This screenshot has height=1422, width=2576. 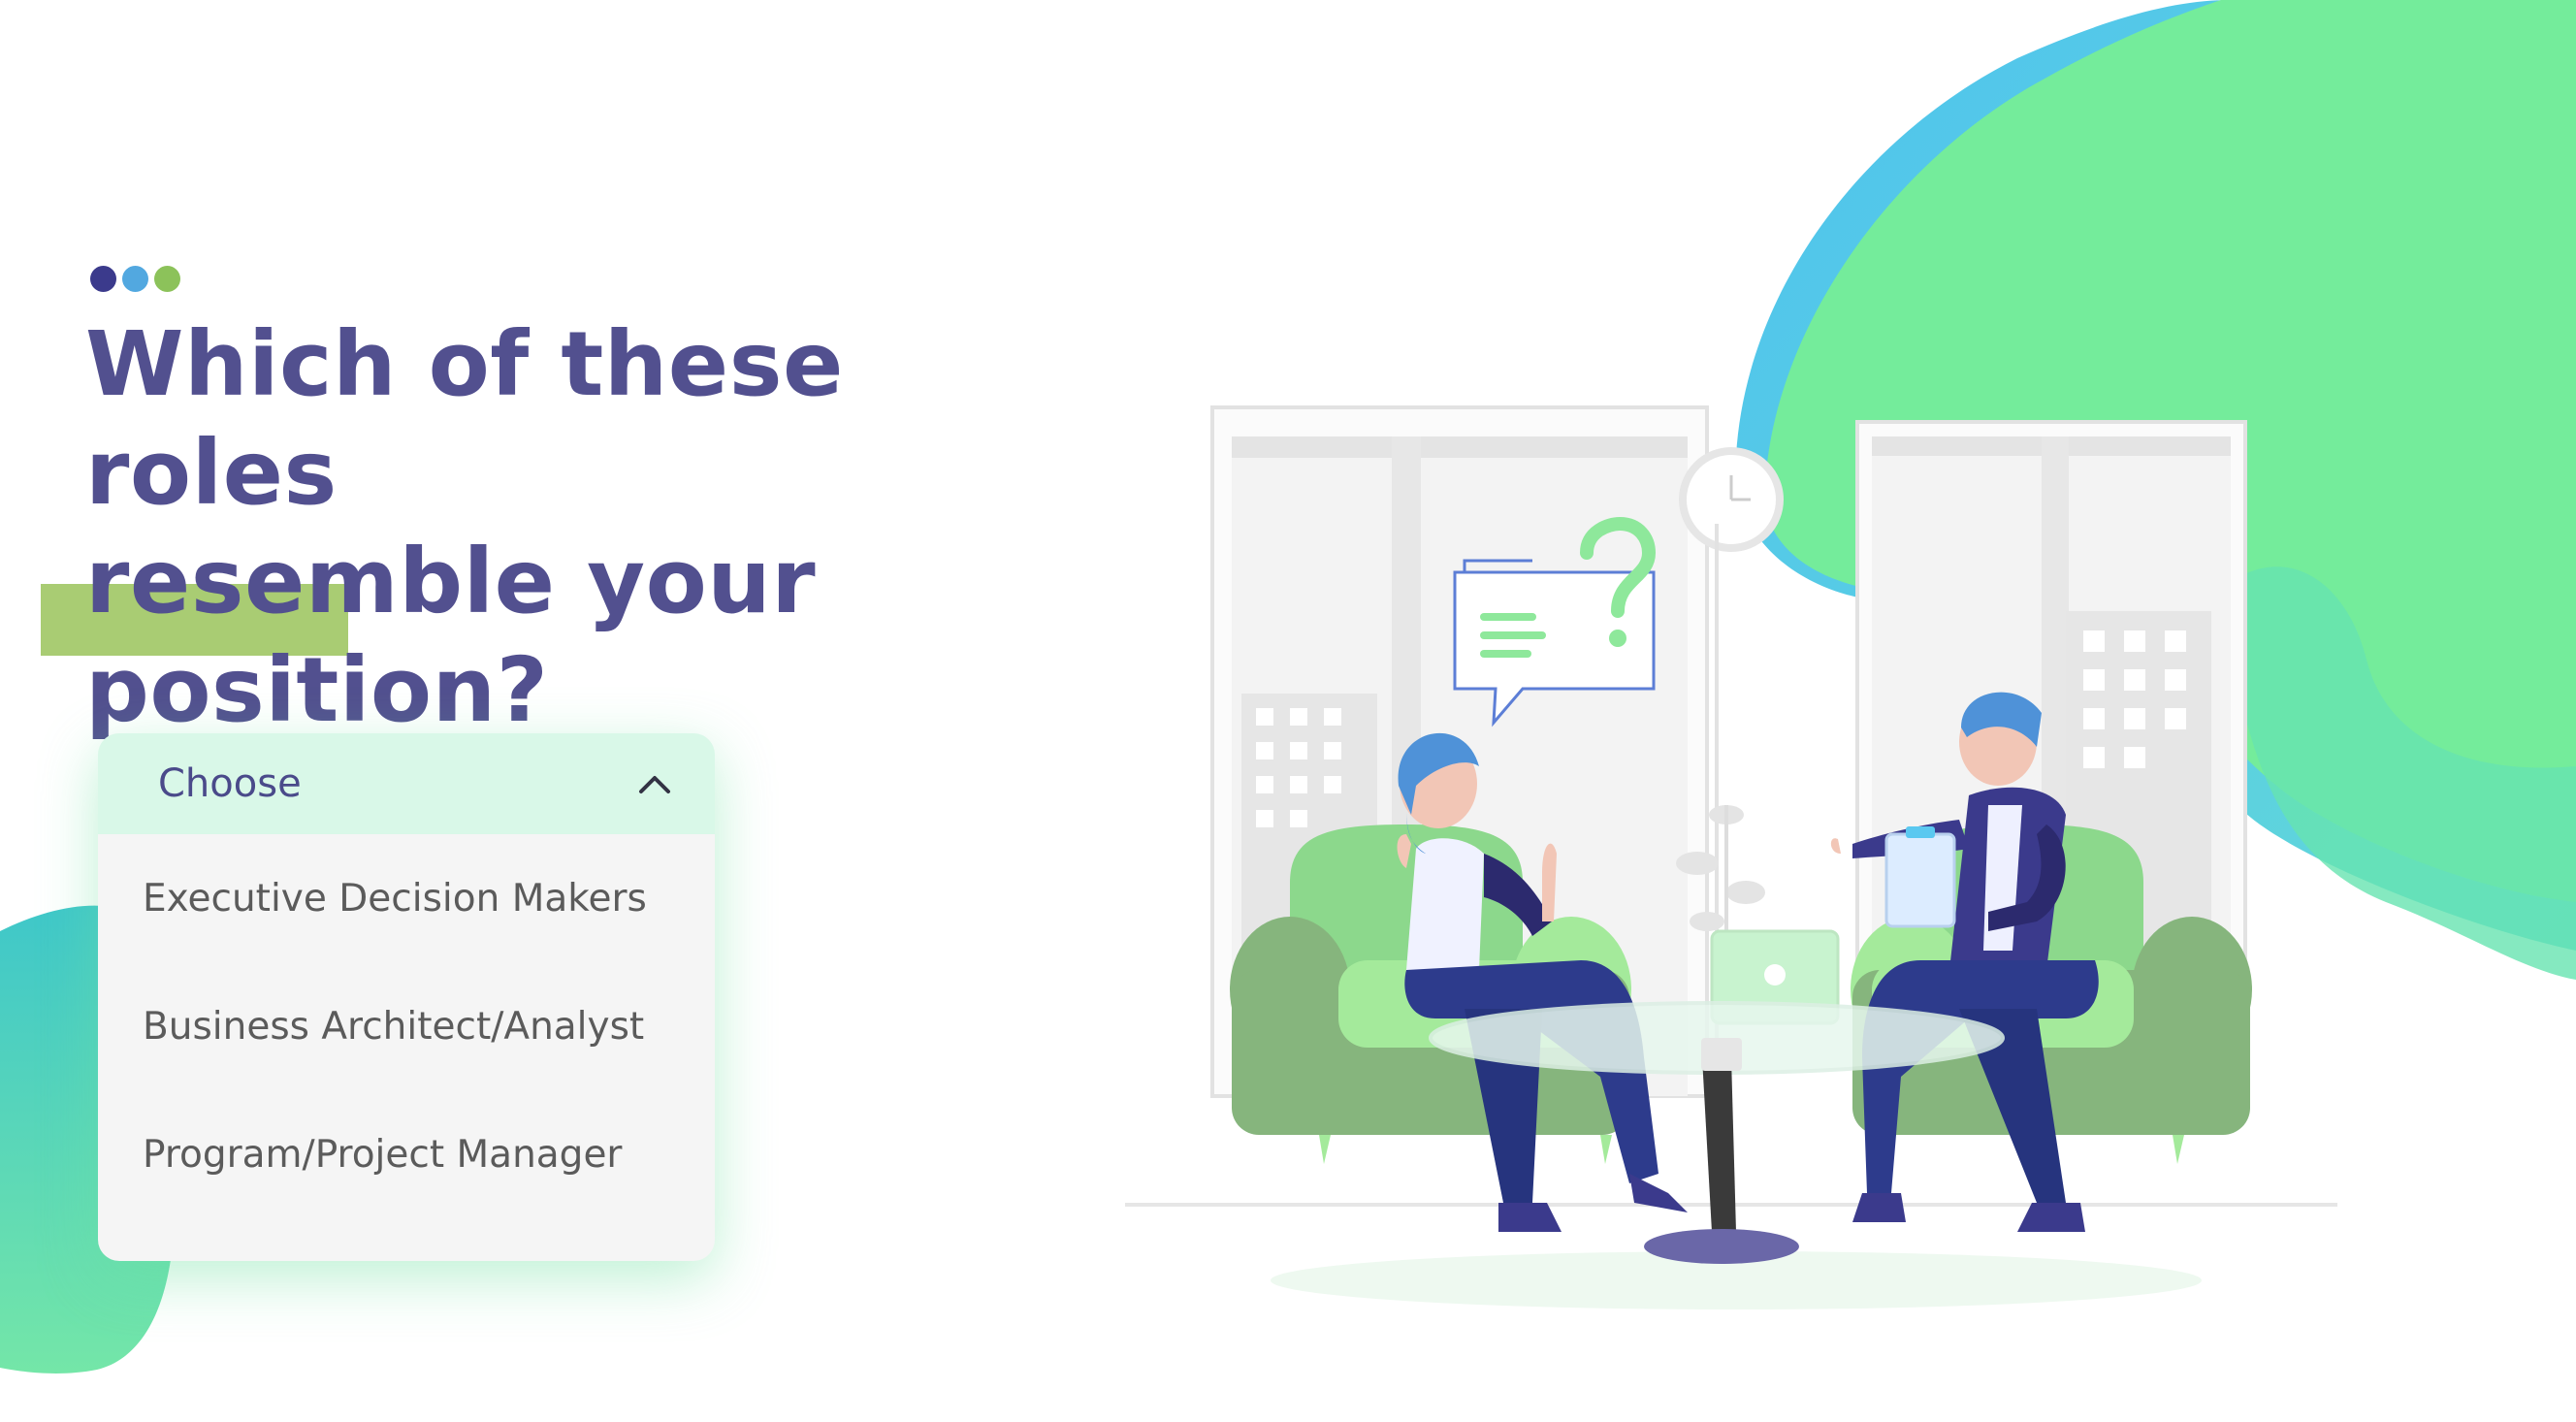 I want to click on progress-dots, so click(x=135, y=279).